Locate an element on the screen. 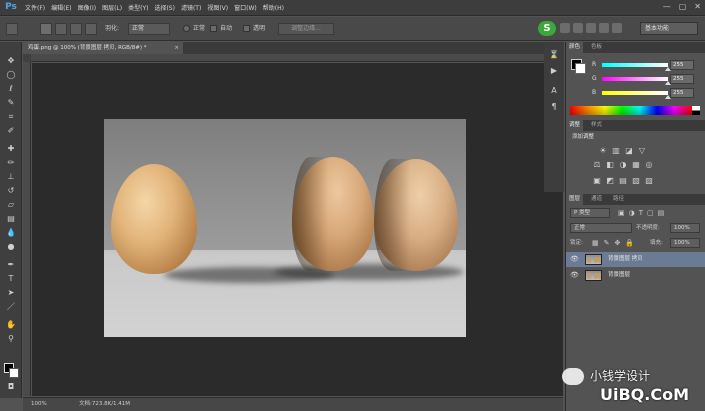 The width and height of the screenshot is (705, 411). lasso-tool-icon: ℓ is located at coordinates (11, 89).